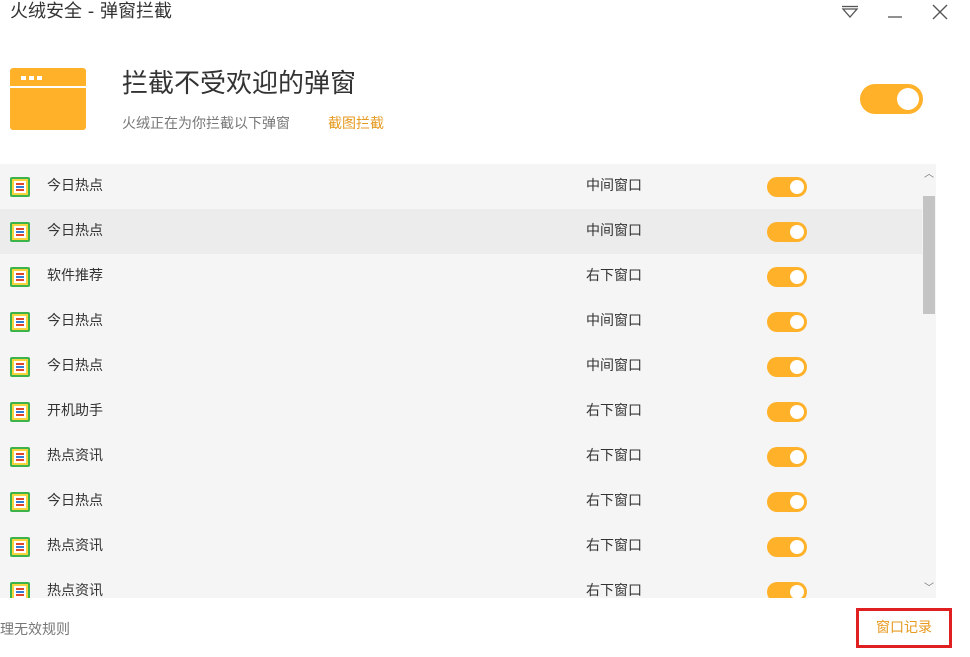  Describe the element at coordinates (75, 411) in the screenshot. I see `rule-name: 开机助手` at that location.